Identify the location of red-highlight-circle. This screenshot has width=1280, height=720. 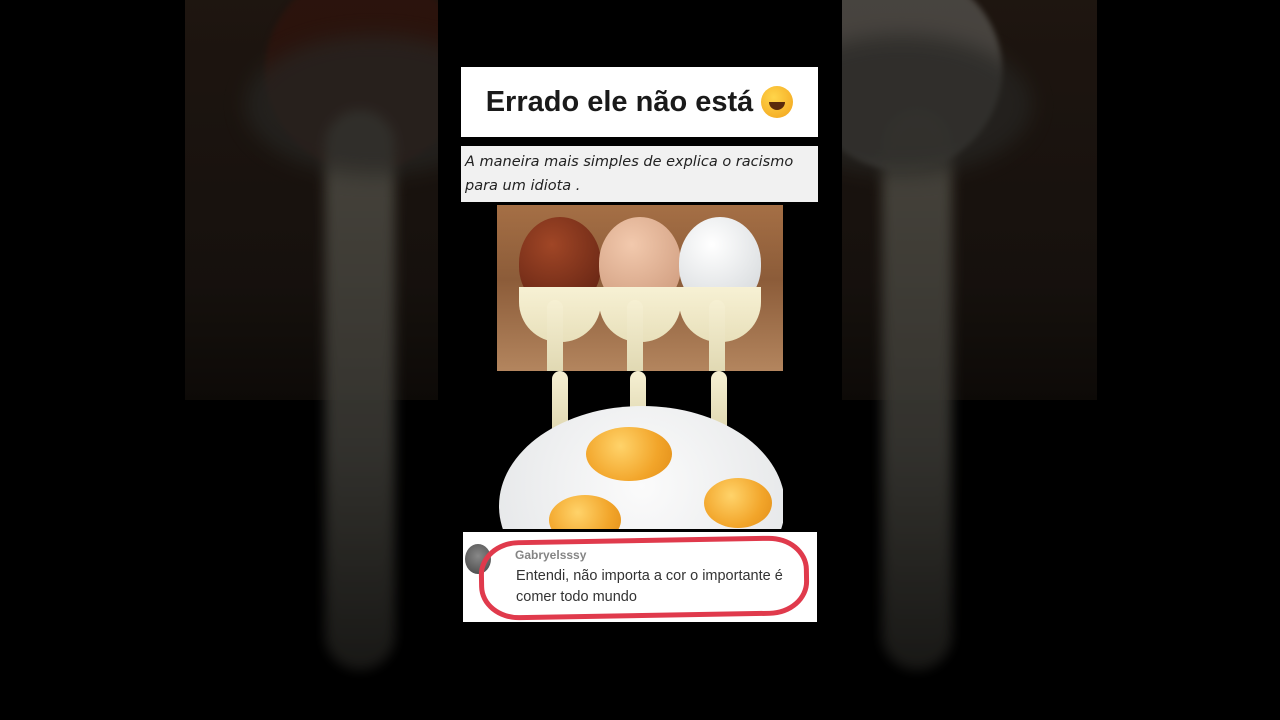
(644, 578).